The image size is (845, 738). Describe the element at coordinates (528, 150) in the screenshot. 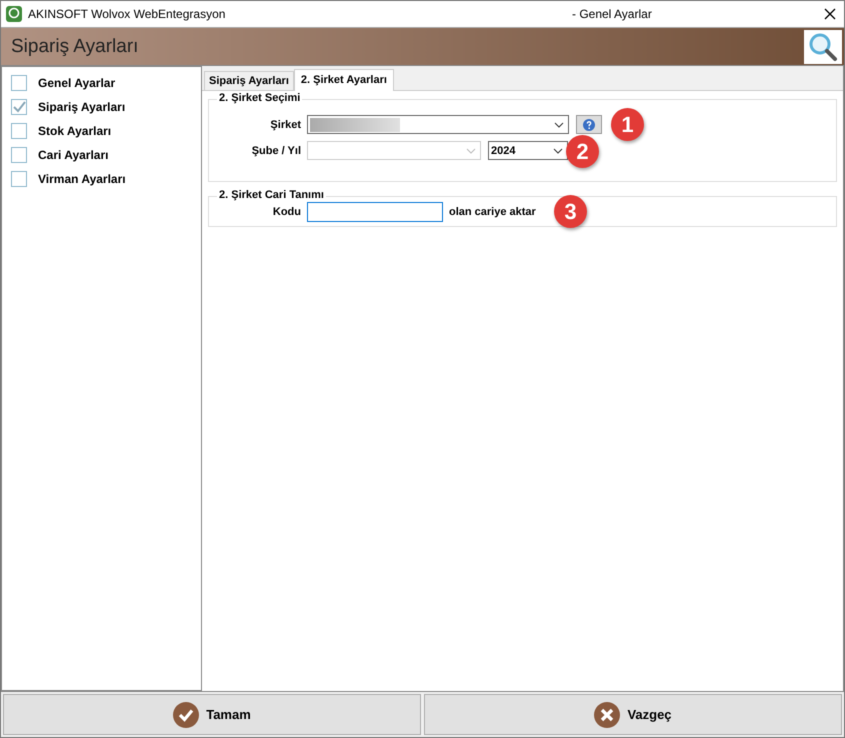

I see `year-dropdown: 2024` at that location.